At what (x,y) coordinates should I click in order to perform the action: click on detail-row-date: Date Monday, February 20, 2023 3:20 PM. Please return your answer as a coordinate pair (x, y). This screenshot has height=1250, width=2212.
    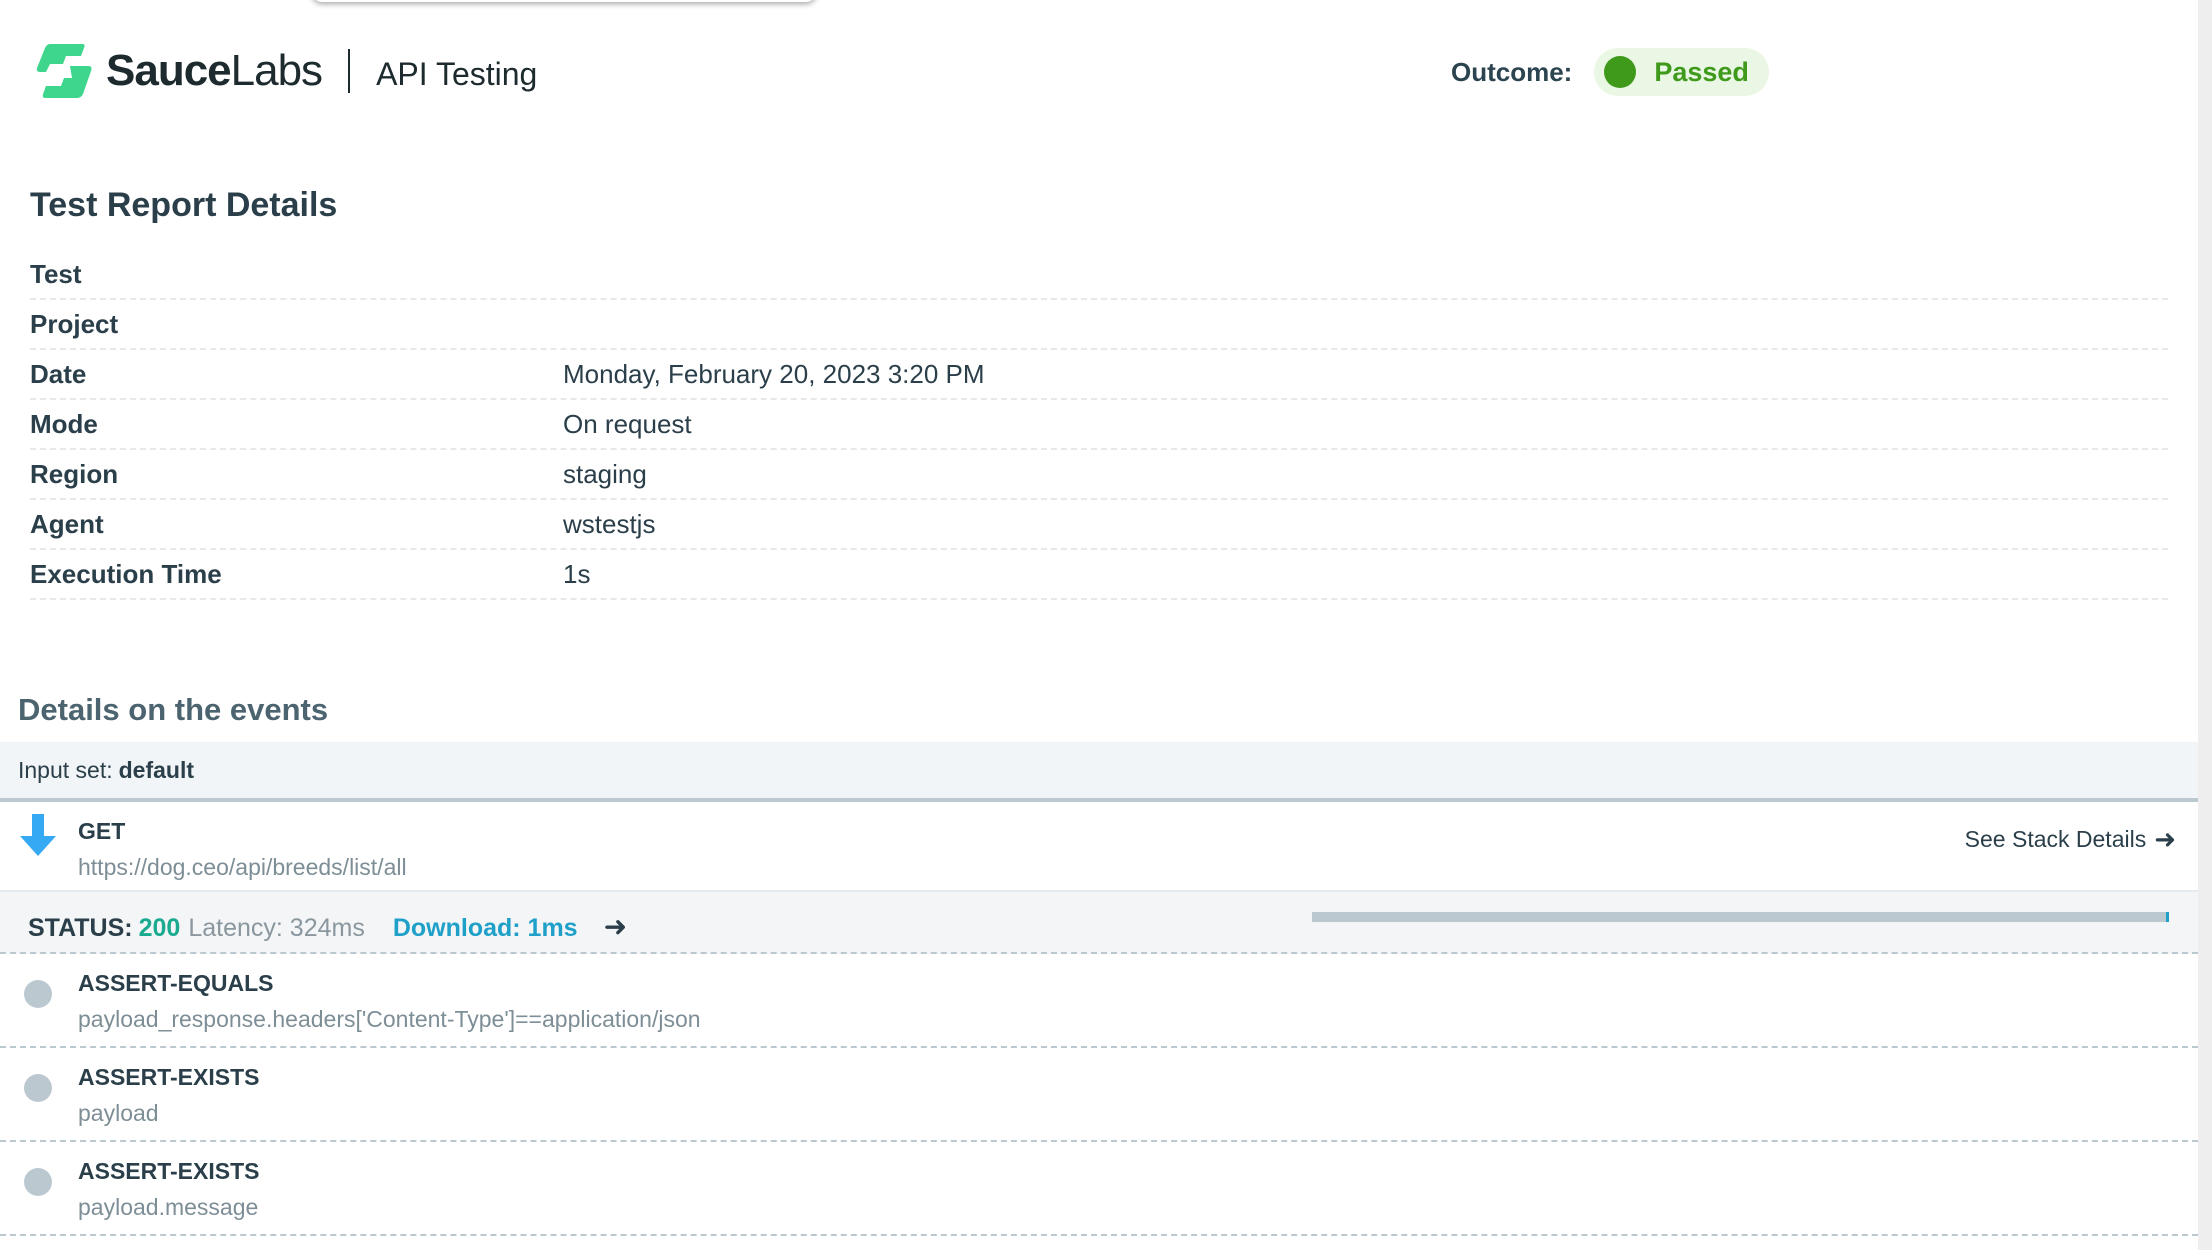
    Looking at the image, I should click on (1099, 375).